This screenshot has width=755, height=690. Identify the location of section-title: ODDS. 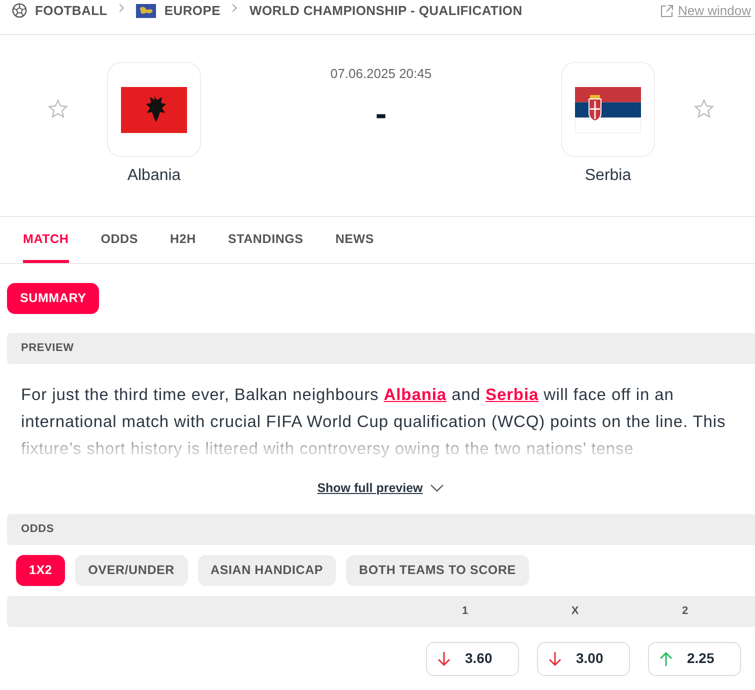
(37, 529).